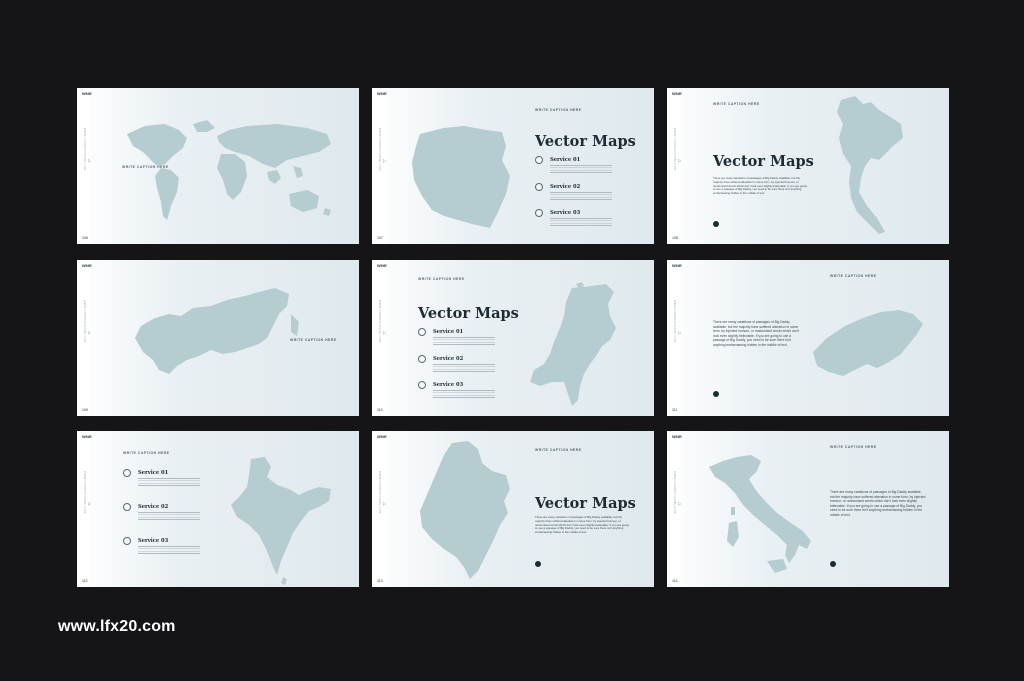  I want to click on russia-map, so click(217, 331).